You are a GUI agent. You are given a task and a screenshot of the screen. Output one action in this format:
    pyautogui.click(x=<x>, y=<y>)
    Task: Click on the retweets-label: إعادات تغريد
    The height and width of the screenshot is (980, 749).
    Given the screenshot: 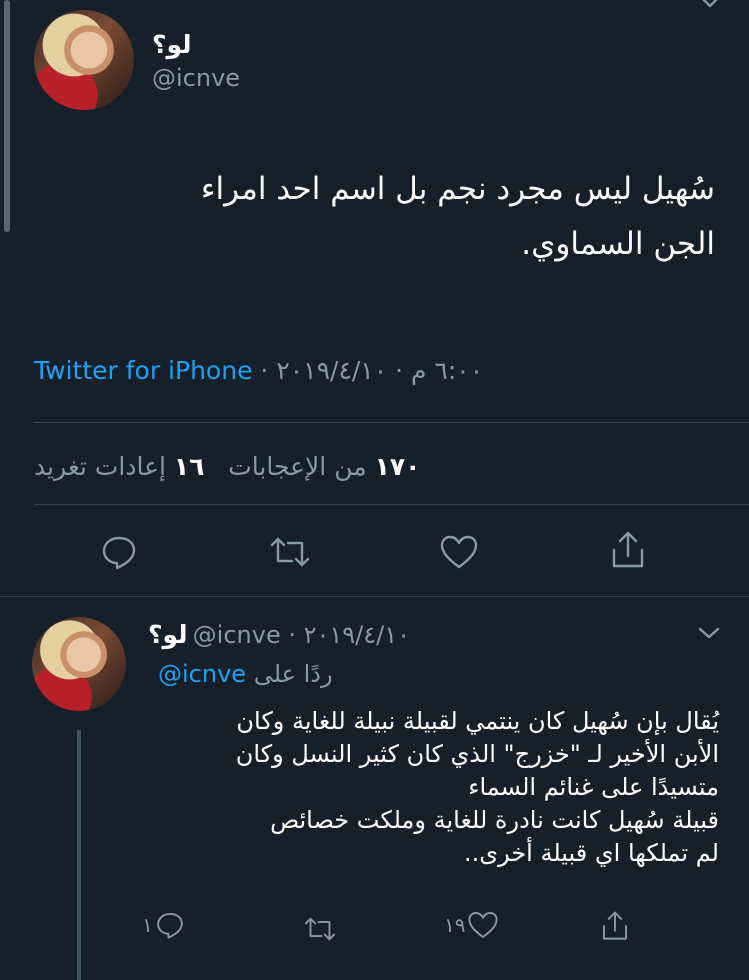 What is the action you would take?
    pyautogui.click(x=100, y=466)
    